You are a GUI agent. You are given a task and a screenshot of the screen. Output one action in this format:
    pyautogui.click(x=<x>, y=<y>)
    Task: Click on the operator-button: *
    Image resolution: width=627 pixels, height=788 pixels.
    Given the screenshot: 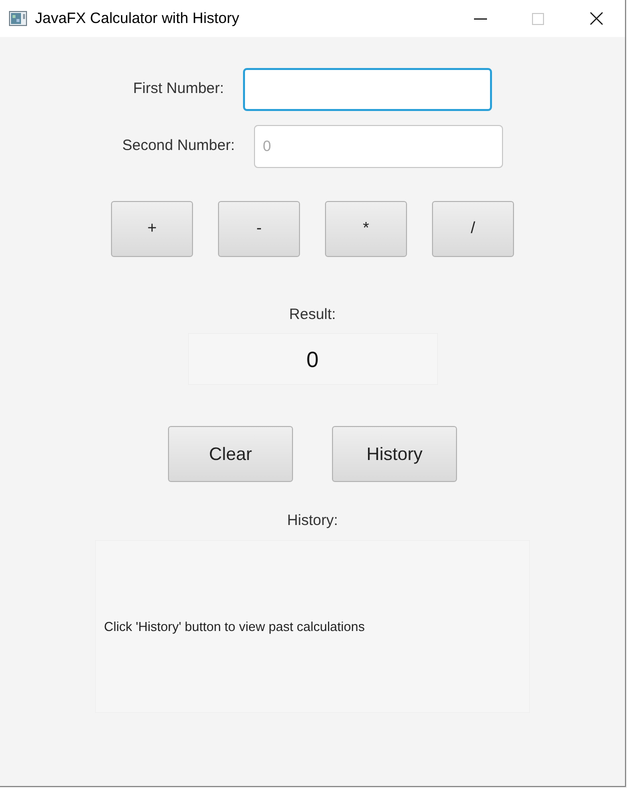 What is the action you would take?
    pyautogui.click(x=366, y=229)
    